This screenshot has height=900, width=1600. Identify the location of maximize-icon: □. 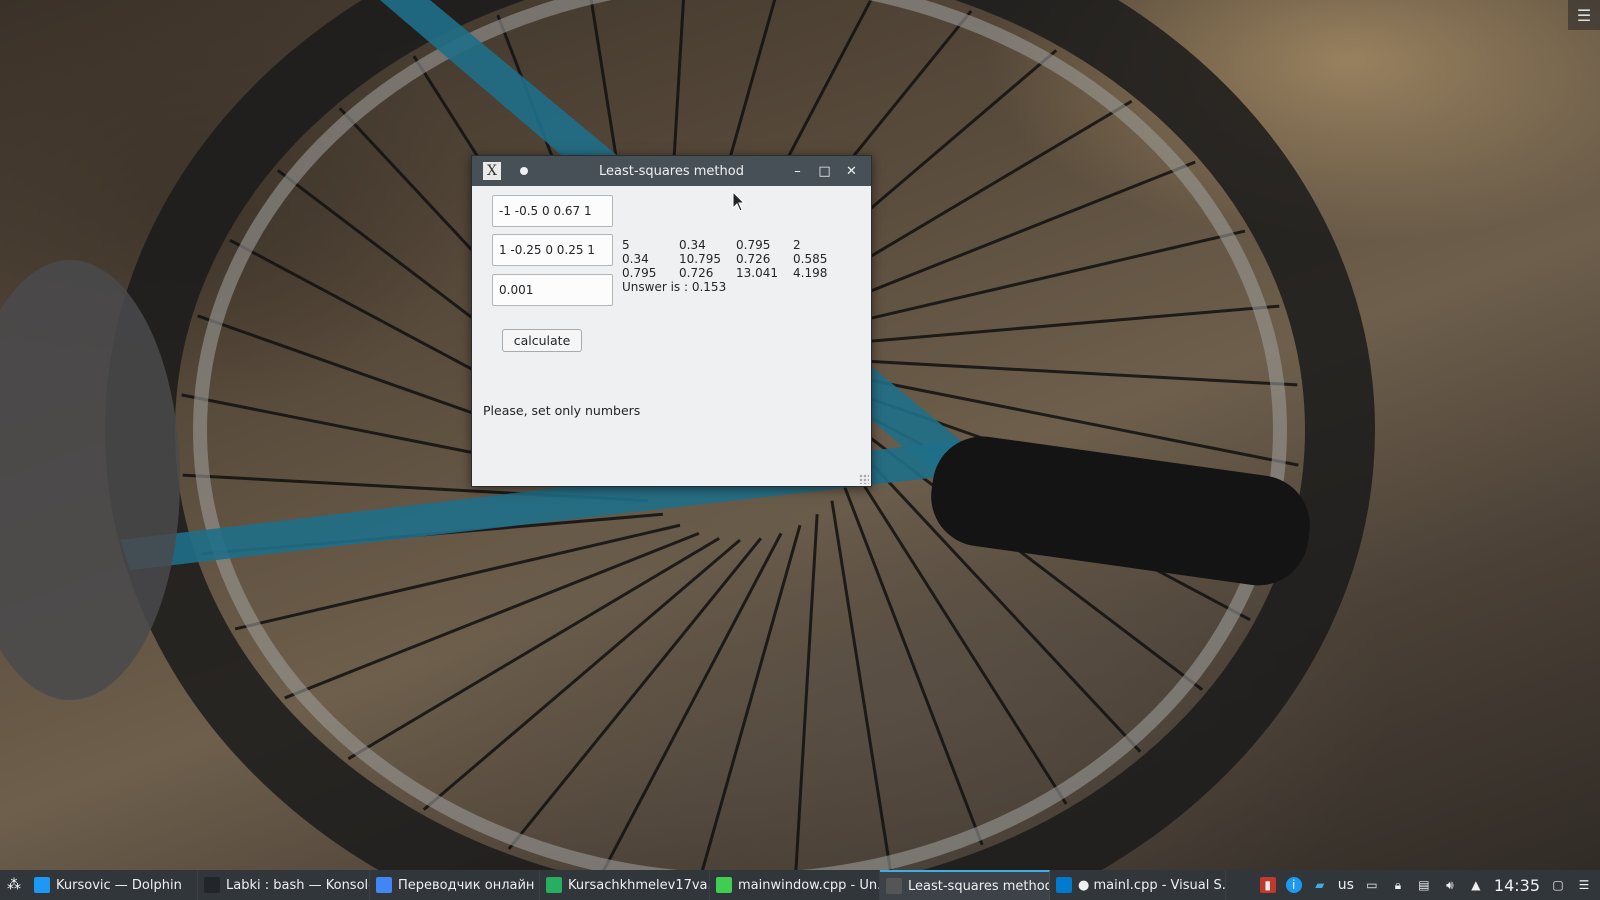
(824, 171).